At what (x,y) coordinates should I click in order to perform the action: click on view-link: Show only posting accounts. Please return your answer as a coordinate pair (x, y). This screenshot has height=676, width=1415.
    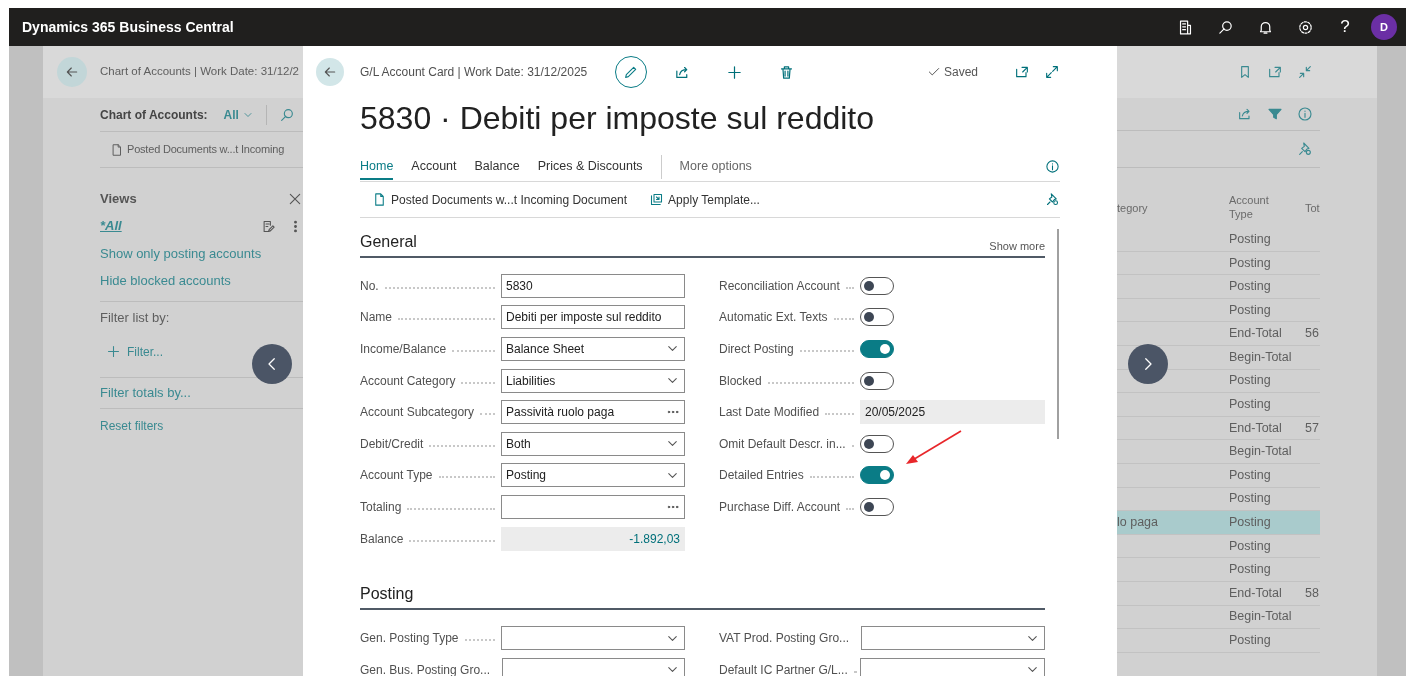
    Looking at the image, I should click on (181, 253).